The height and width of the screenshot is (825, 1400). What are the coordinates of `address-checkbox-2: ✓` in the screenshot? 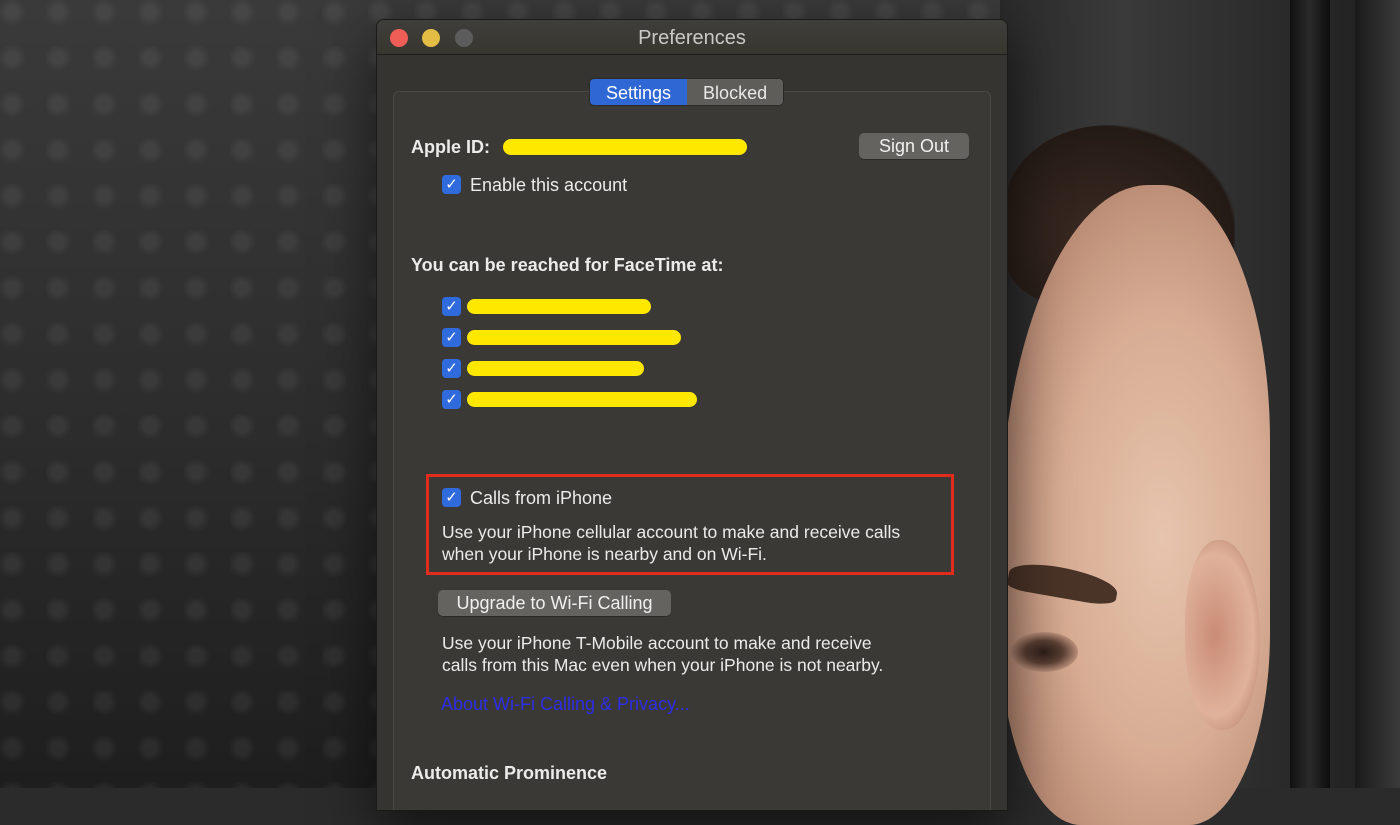 It's located at (451, 337).